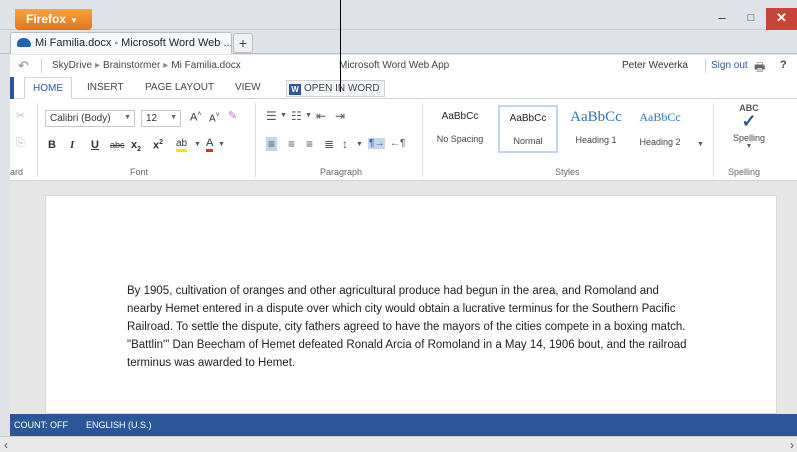  Describe the element at coordinates (23, 66) in the screenshot. I see `back-arrow-icon: ↶` at that location.